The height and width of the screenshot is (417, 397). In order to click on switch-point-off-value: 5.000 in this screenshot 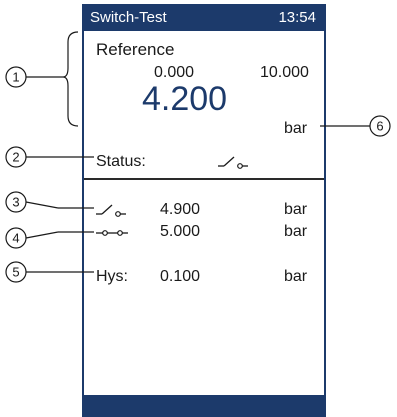, I will do `click(180, 231)`.